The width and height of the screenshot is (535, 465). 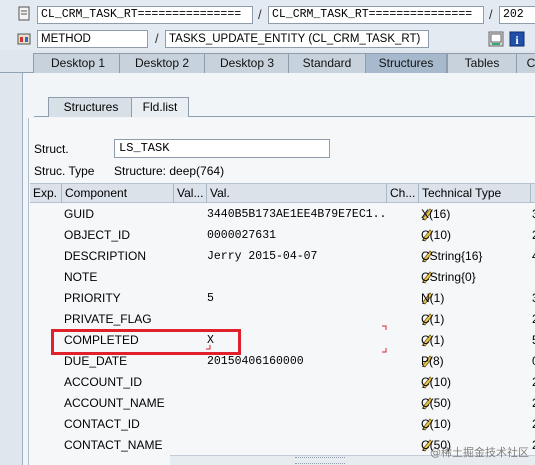 I want to click on subtab-structures: Structures, so click(x=91, y=107).